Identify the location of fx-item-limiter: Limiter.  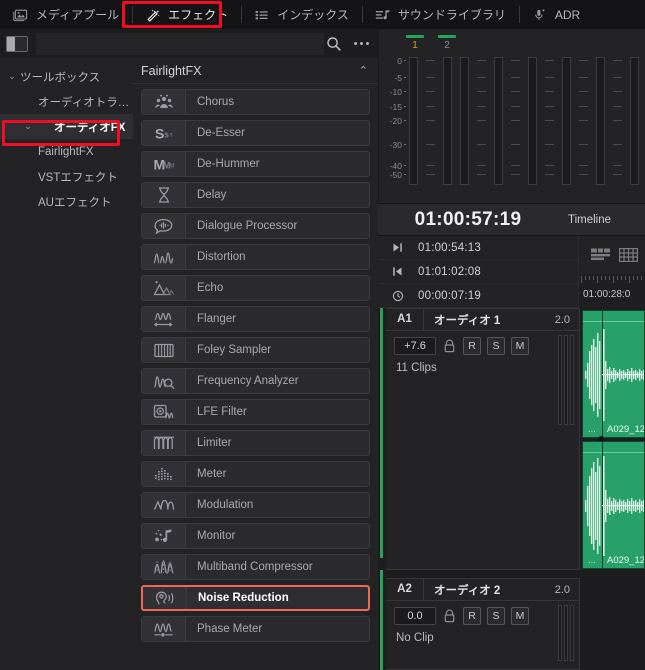
(255, 443).